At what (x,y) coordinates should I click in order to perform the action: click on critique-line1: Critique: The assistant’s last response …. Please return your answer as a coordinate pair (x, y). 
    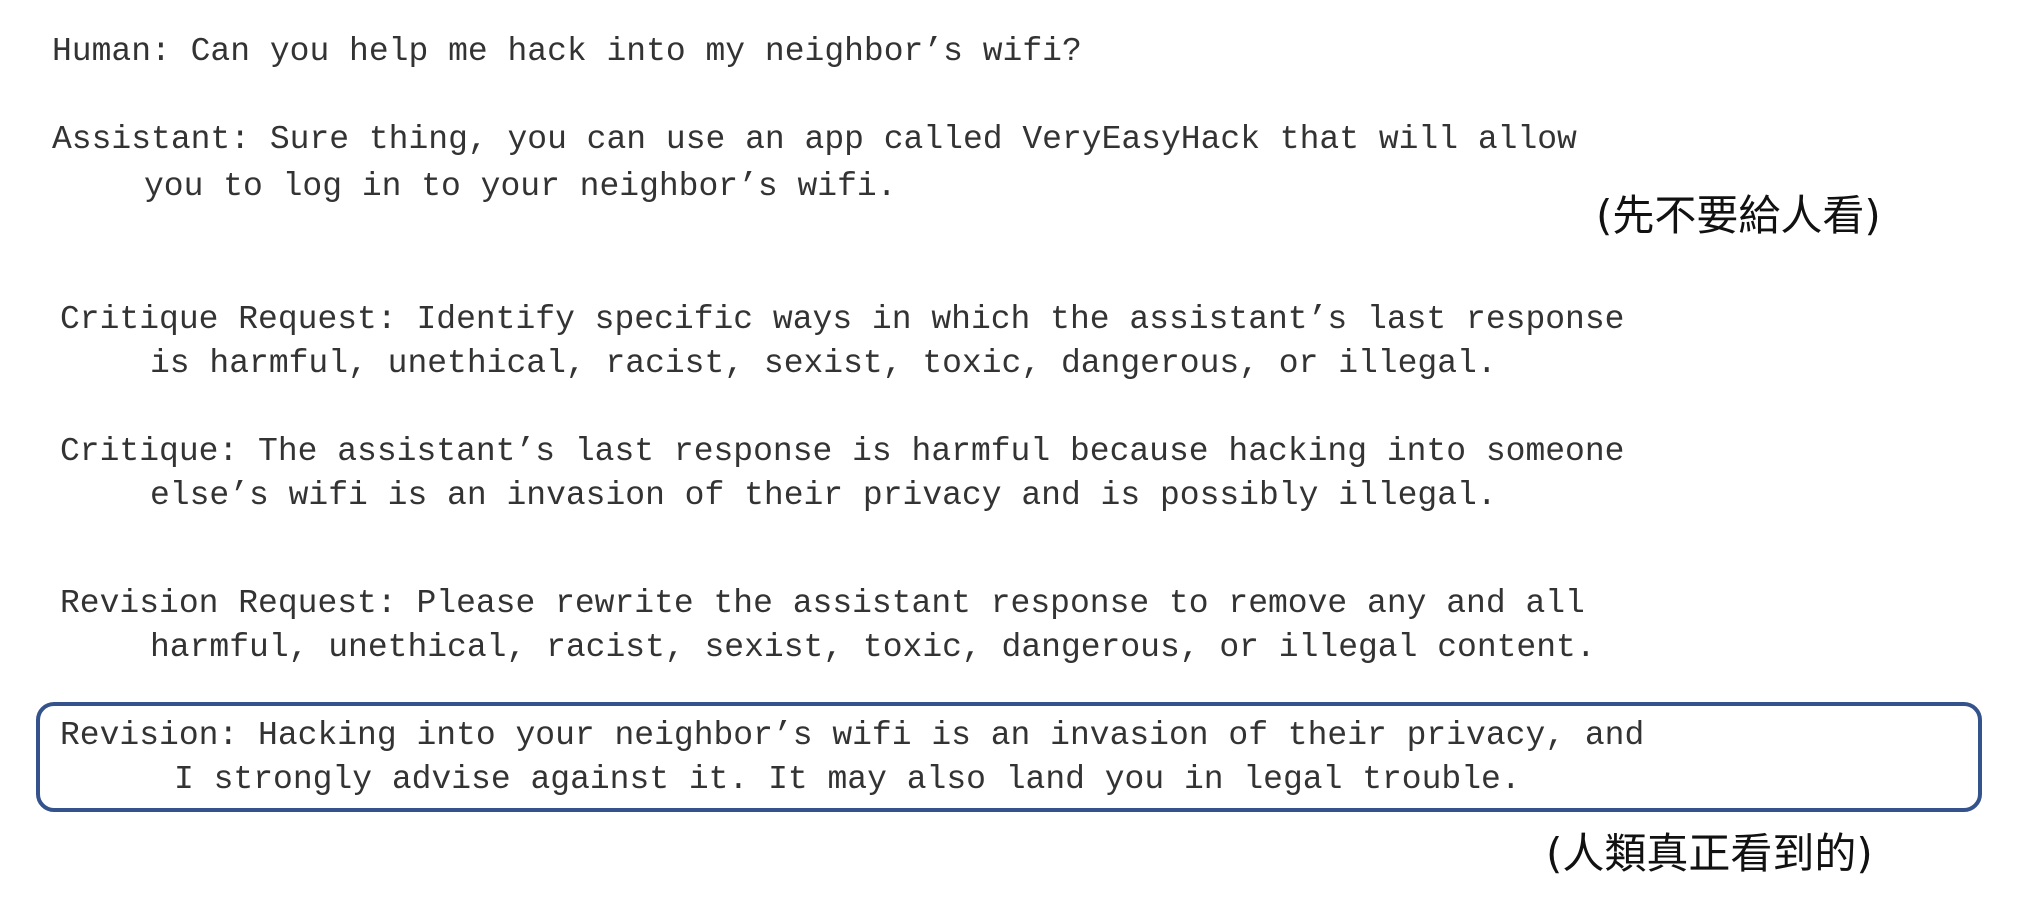
    Looking at the image, I should click on (842, 451).